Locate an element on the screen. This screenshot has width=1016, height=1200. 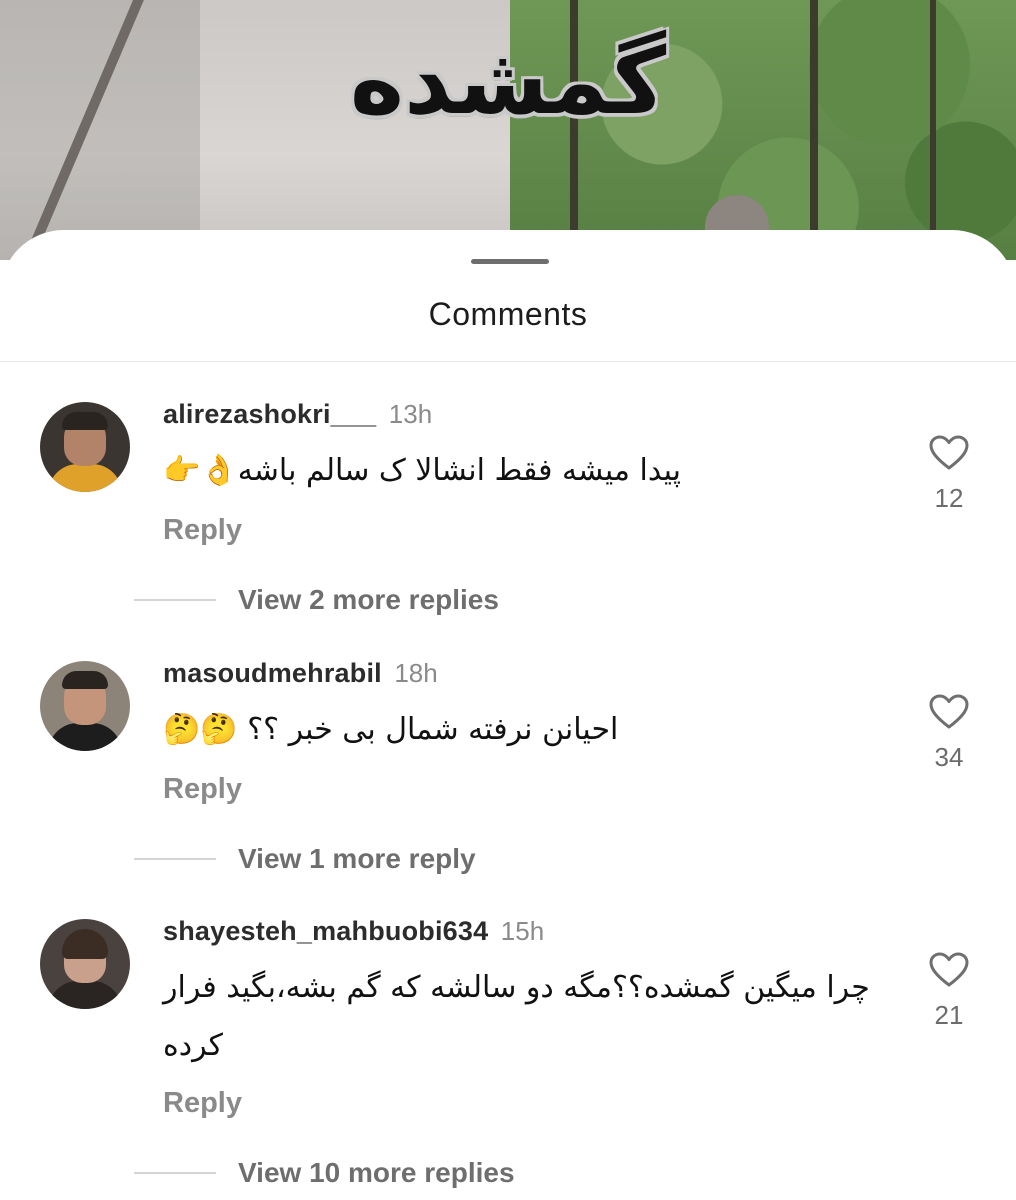
comment-meta: shayesteh_mahbuobi634 15h is located at coordinates (353, 931).